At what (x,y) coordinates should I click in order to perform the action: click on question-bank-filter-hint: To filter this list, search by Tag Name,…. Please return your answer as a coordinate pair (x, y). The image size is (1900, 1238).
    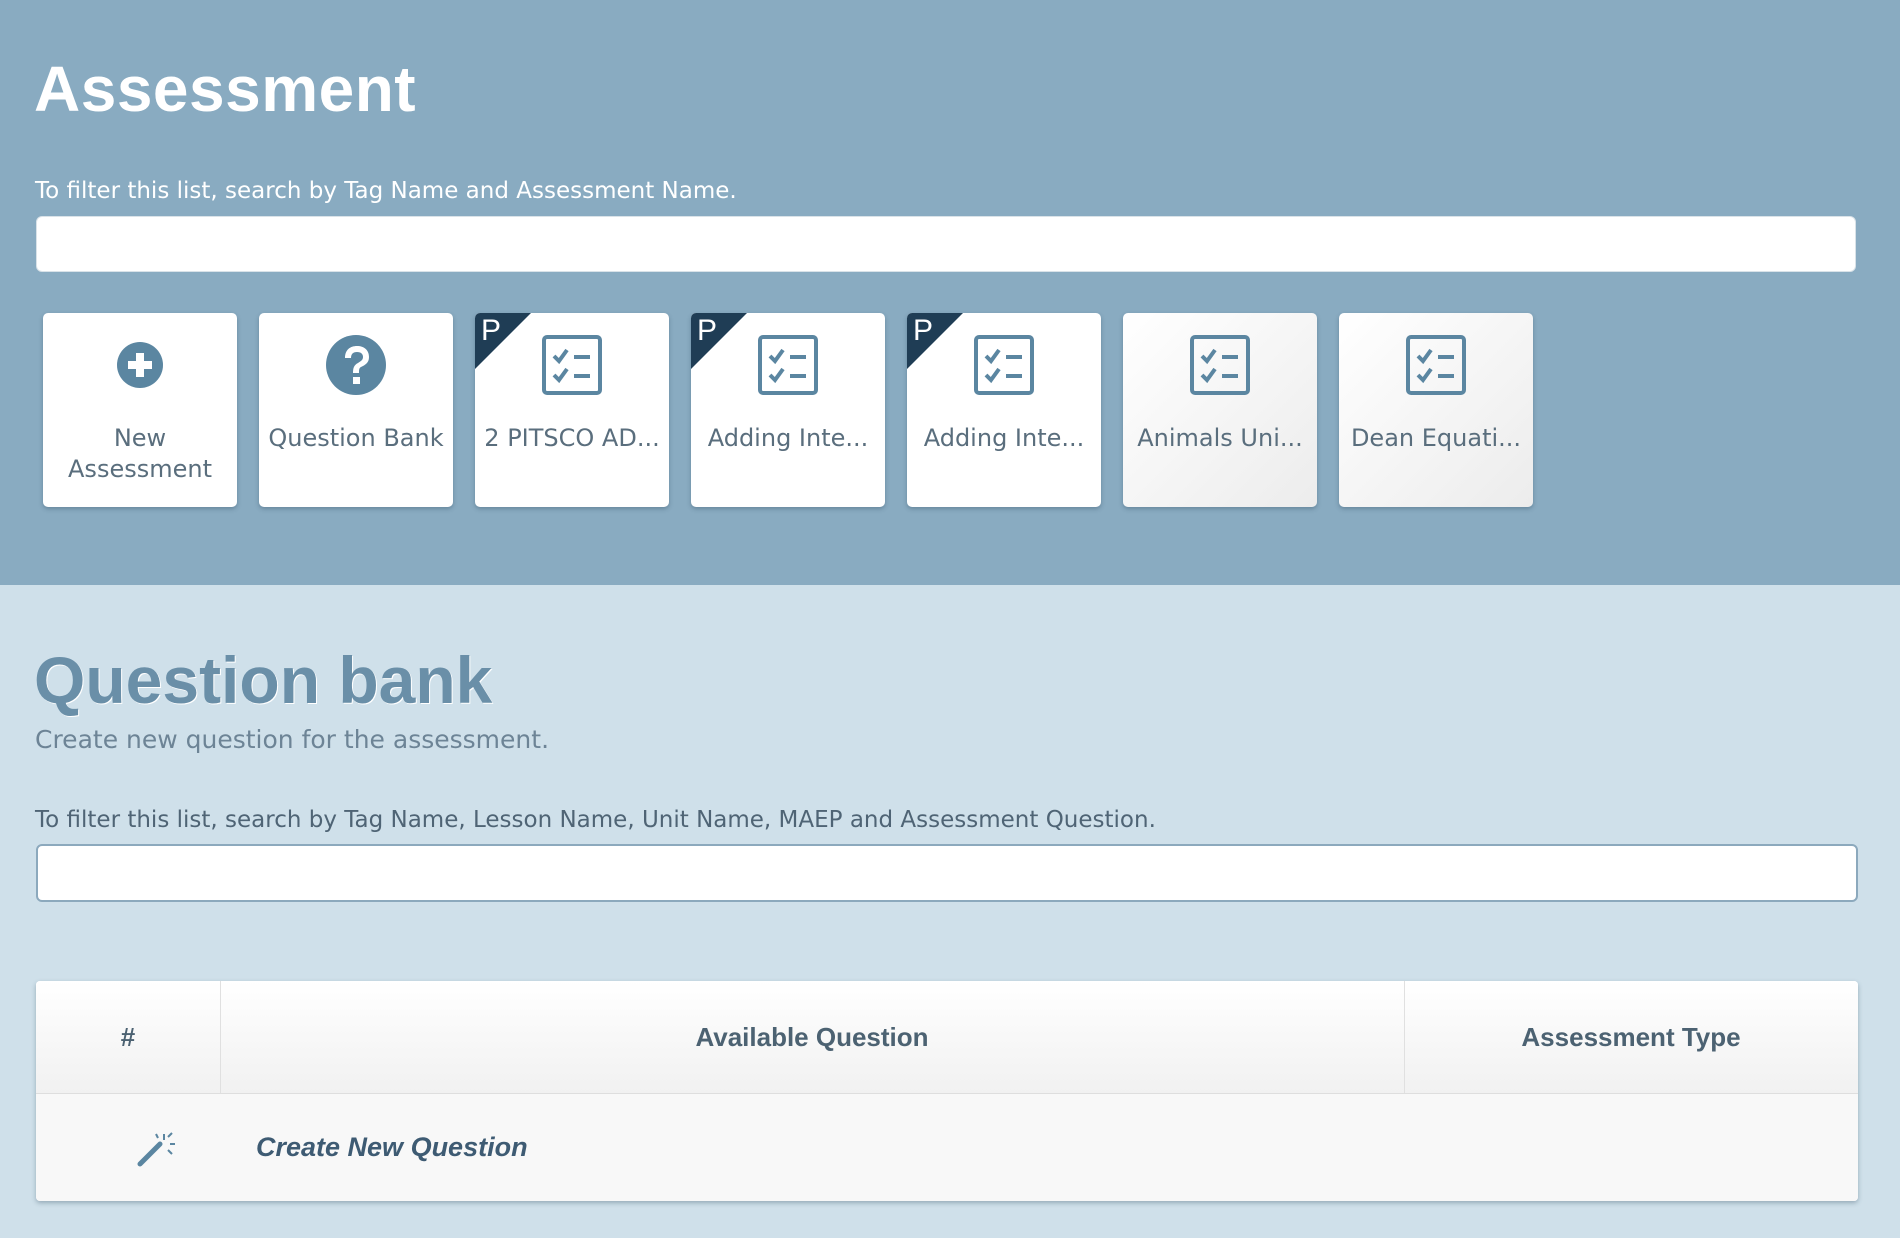
    Looking at the image, I should click on (595, 820).